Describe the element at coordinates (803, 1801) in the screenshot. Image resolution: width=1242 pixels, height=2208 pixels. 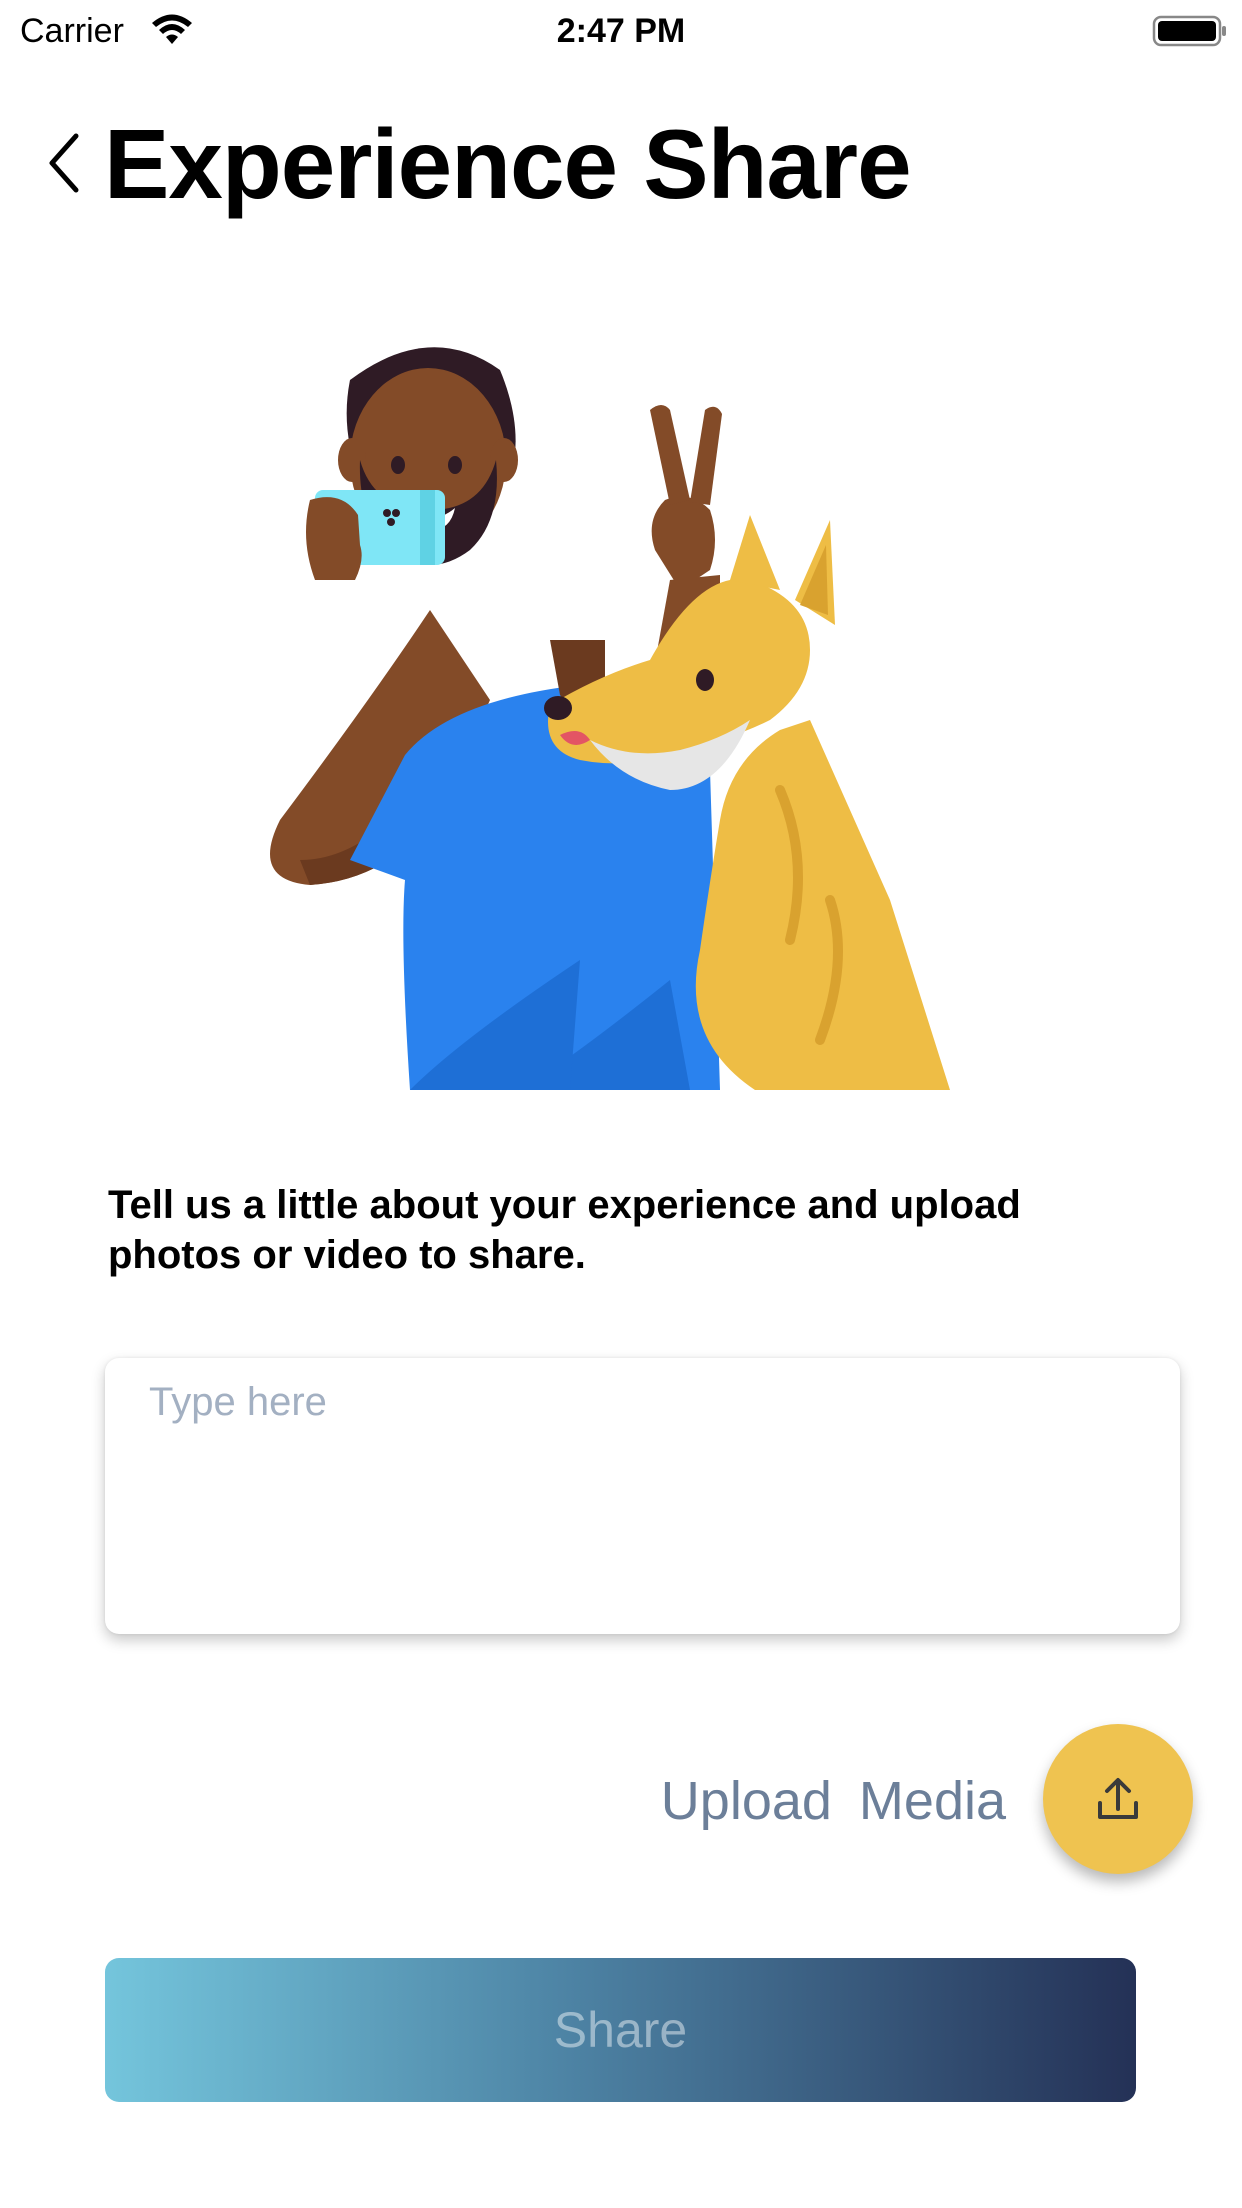
I see `upload-media-label: Upload Media` at that location.